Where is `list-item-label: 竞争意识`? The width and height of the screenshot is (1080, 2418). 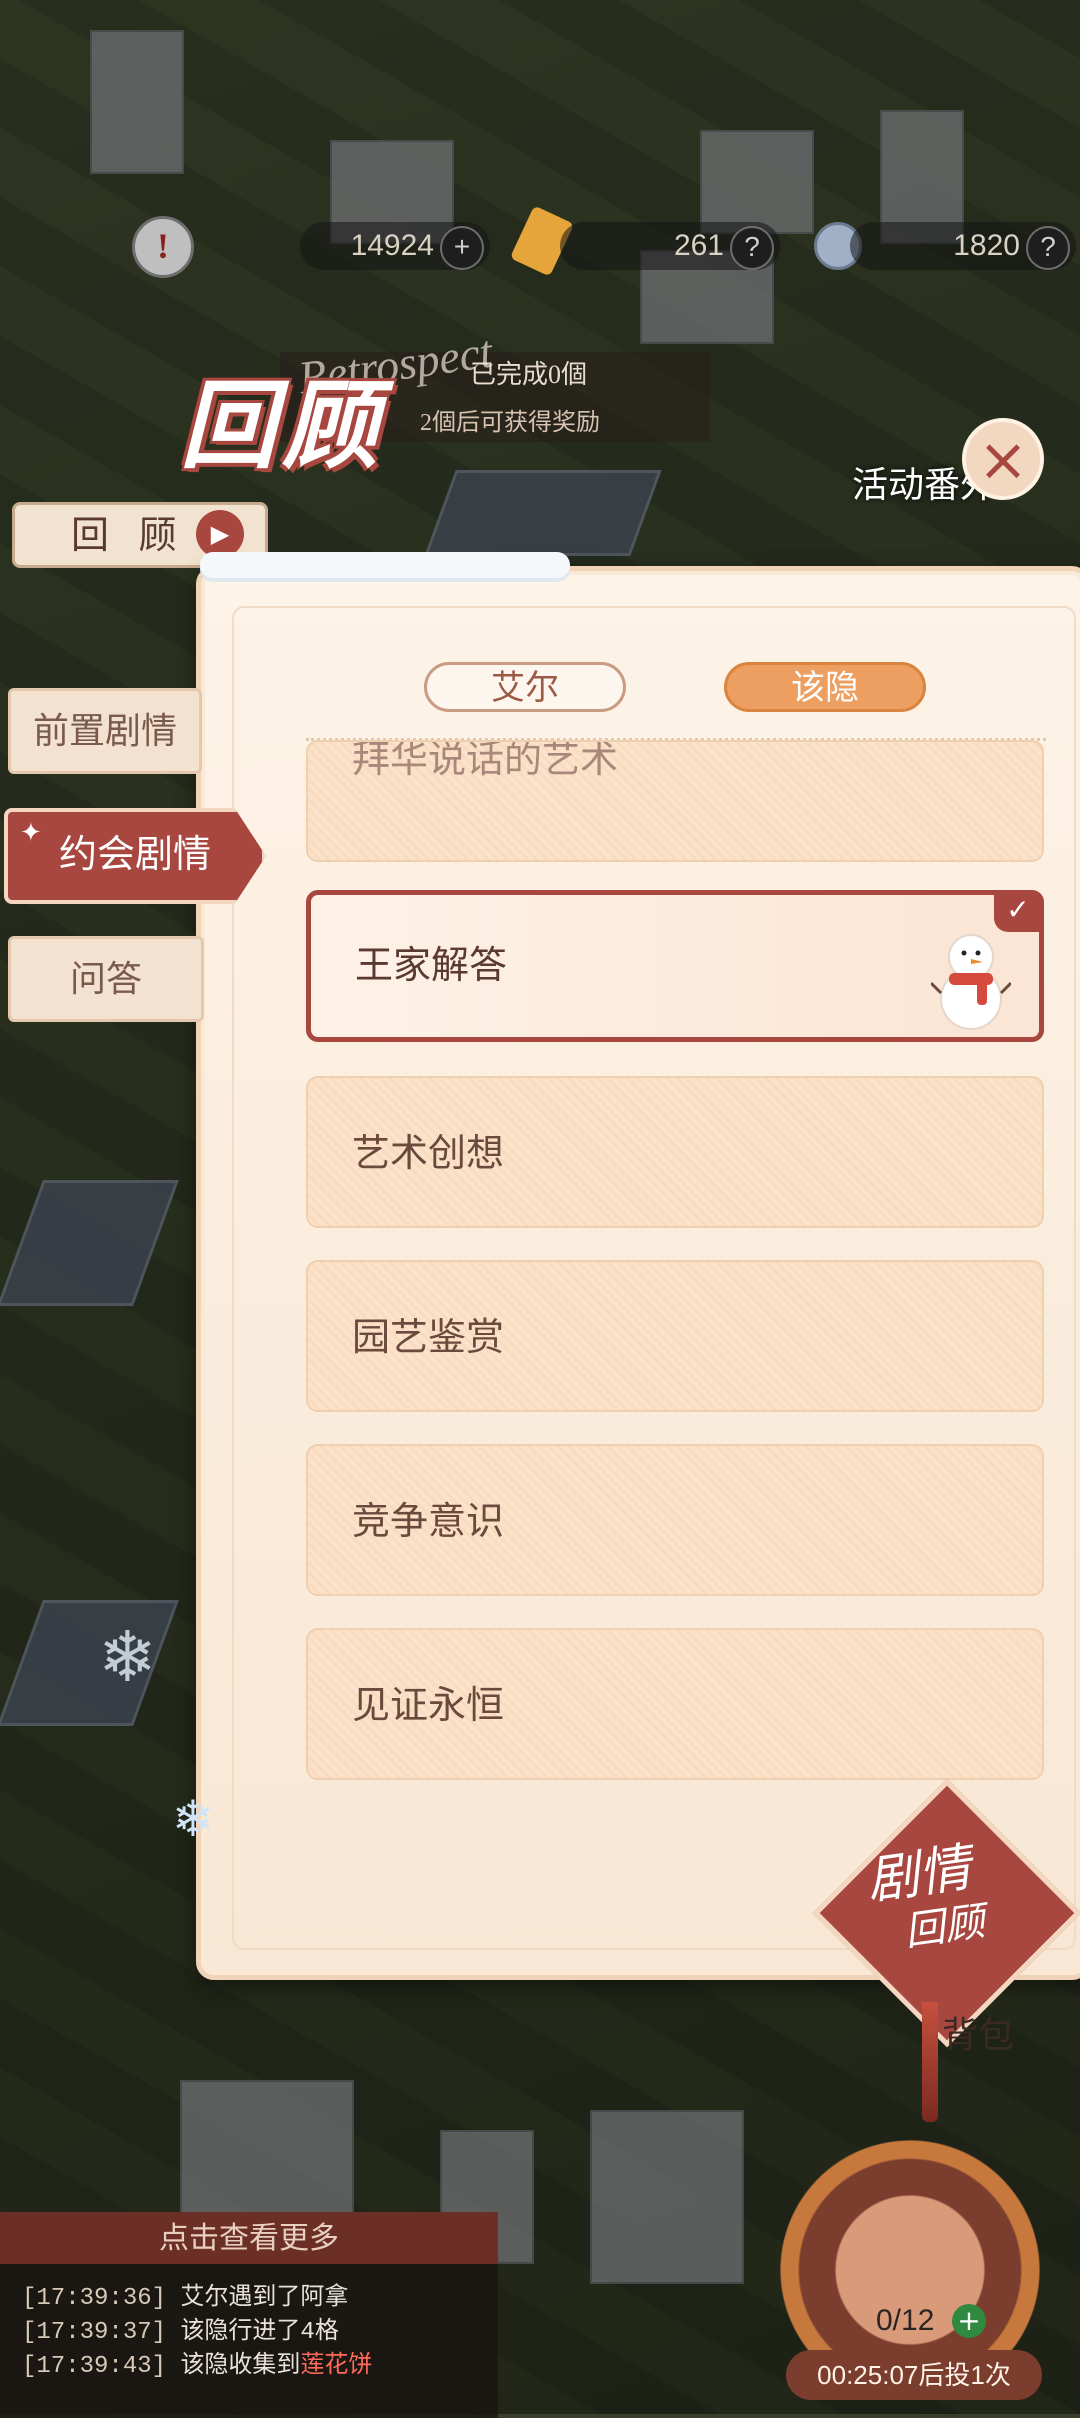
list-item-label: 竞争意识 is located at coordinates (428, 1522).